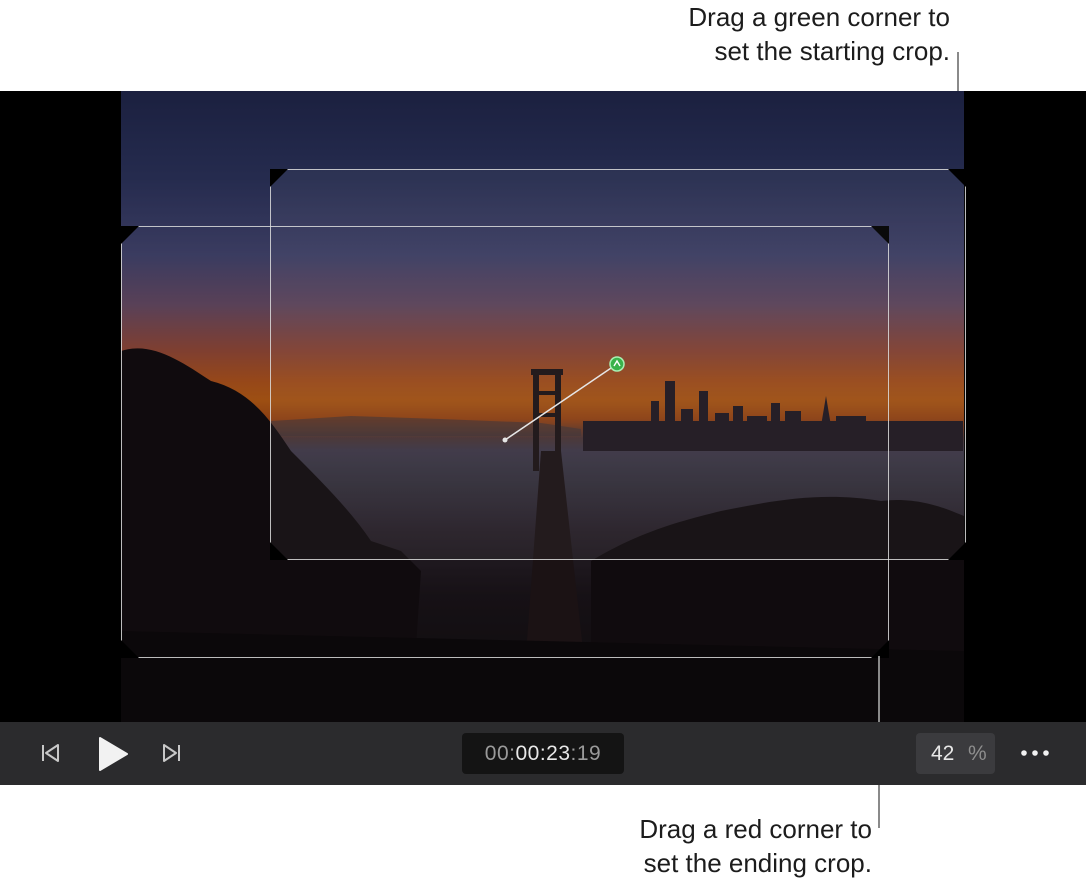  I want to click on transport-bar: 00:00:23:19 42 %, so click(543, 753).